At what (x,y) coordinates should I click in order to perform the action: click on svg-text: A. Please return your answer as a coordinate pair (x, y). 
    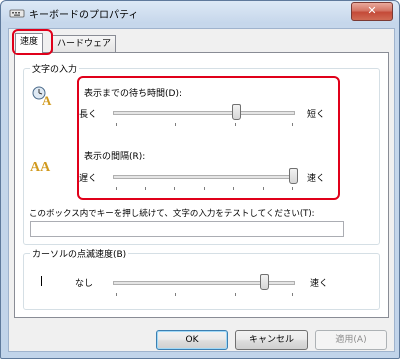
    Looking at the image, I should click on (47, 100).